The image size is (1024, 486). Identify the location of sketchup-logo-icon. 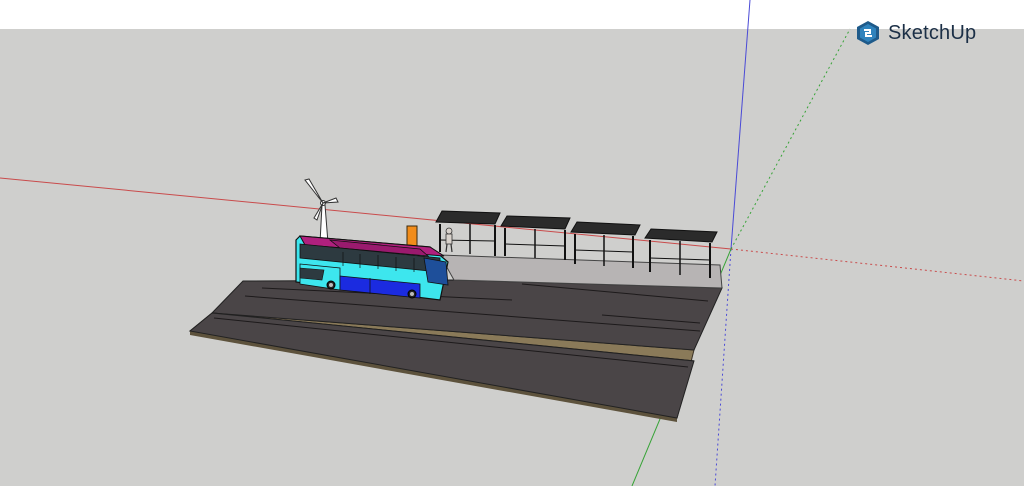
(868, 33).